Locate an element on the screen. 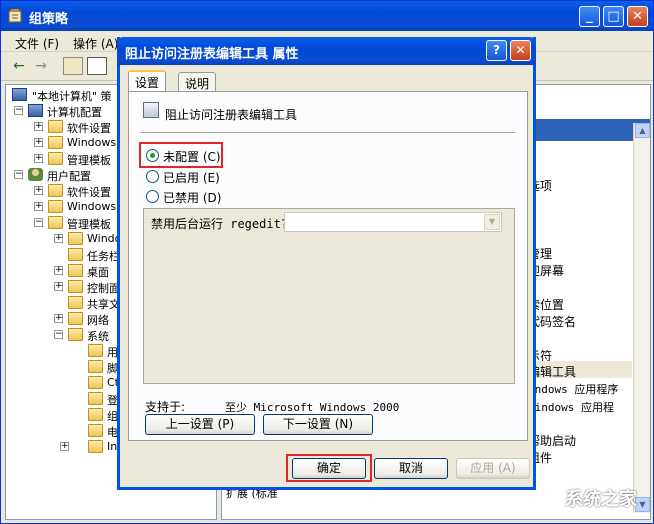 This screenshot has height=524, width=654. radio-not-configured-label: 未配置 (C) is located at coordinates (192, 157).